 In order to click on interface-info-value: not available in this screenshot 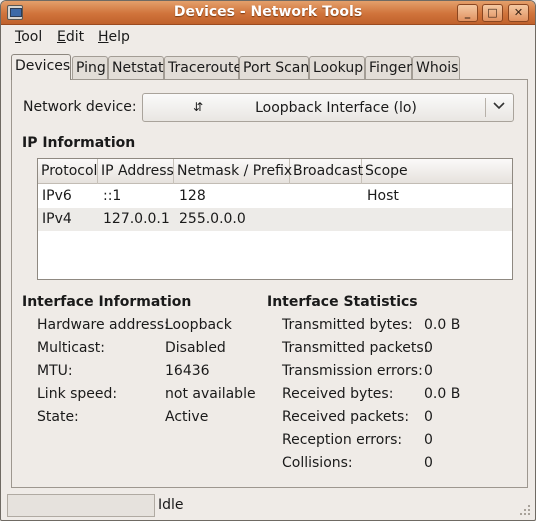, I will do `click(210, 394)`.